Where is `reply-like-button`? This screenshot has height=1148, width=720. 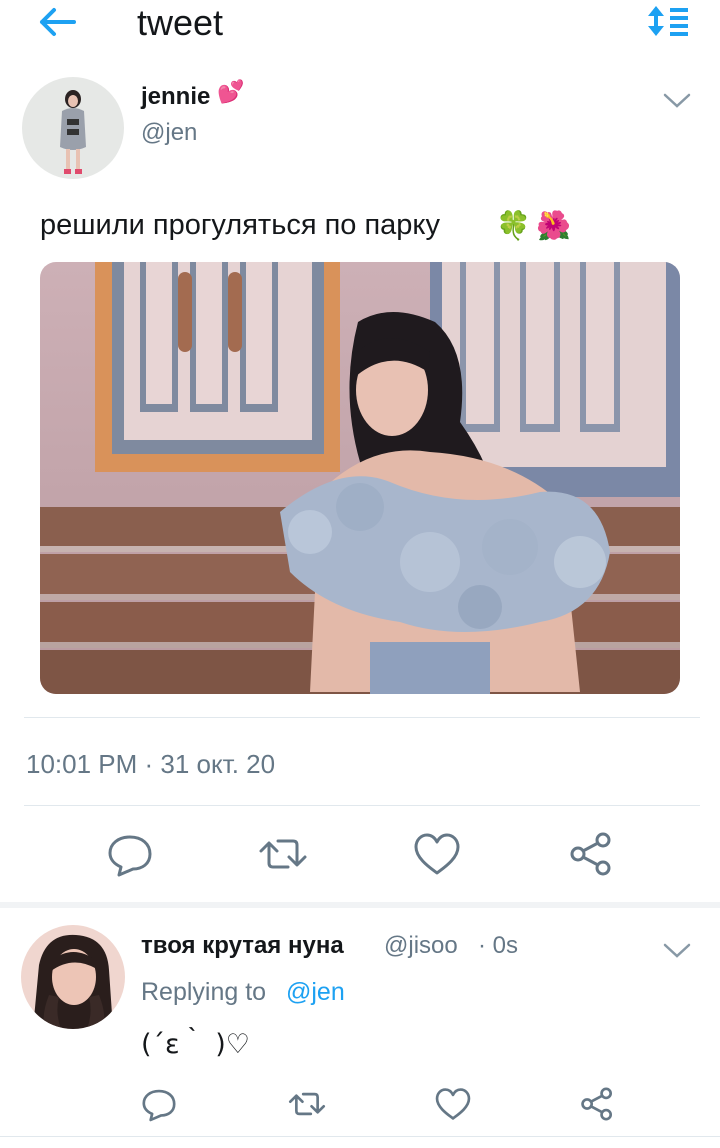 reply-like-button is located at coordinates (453, 1104).